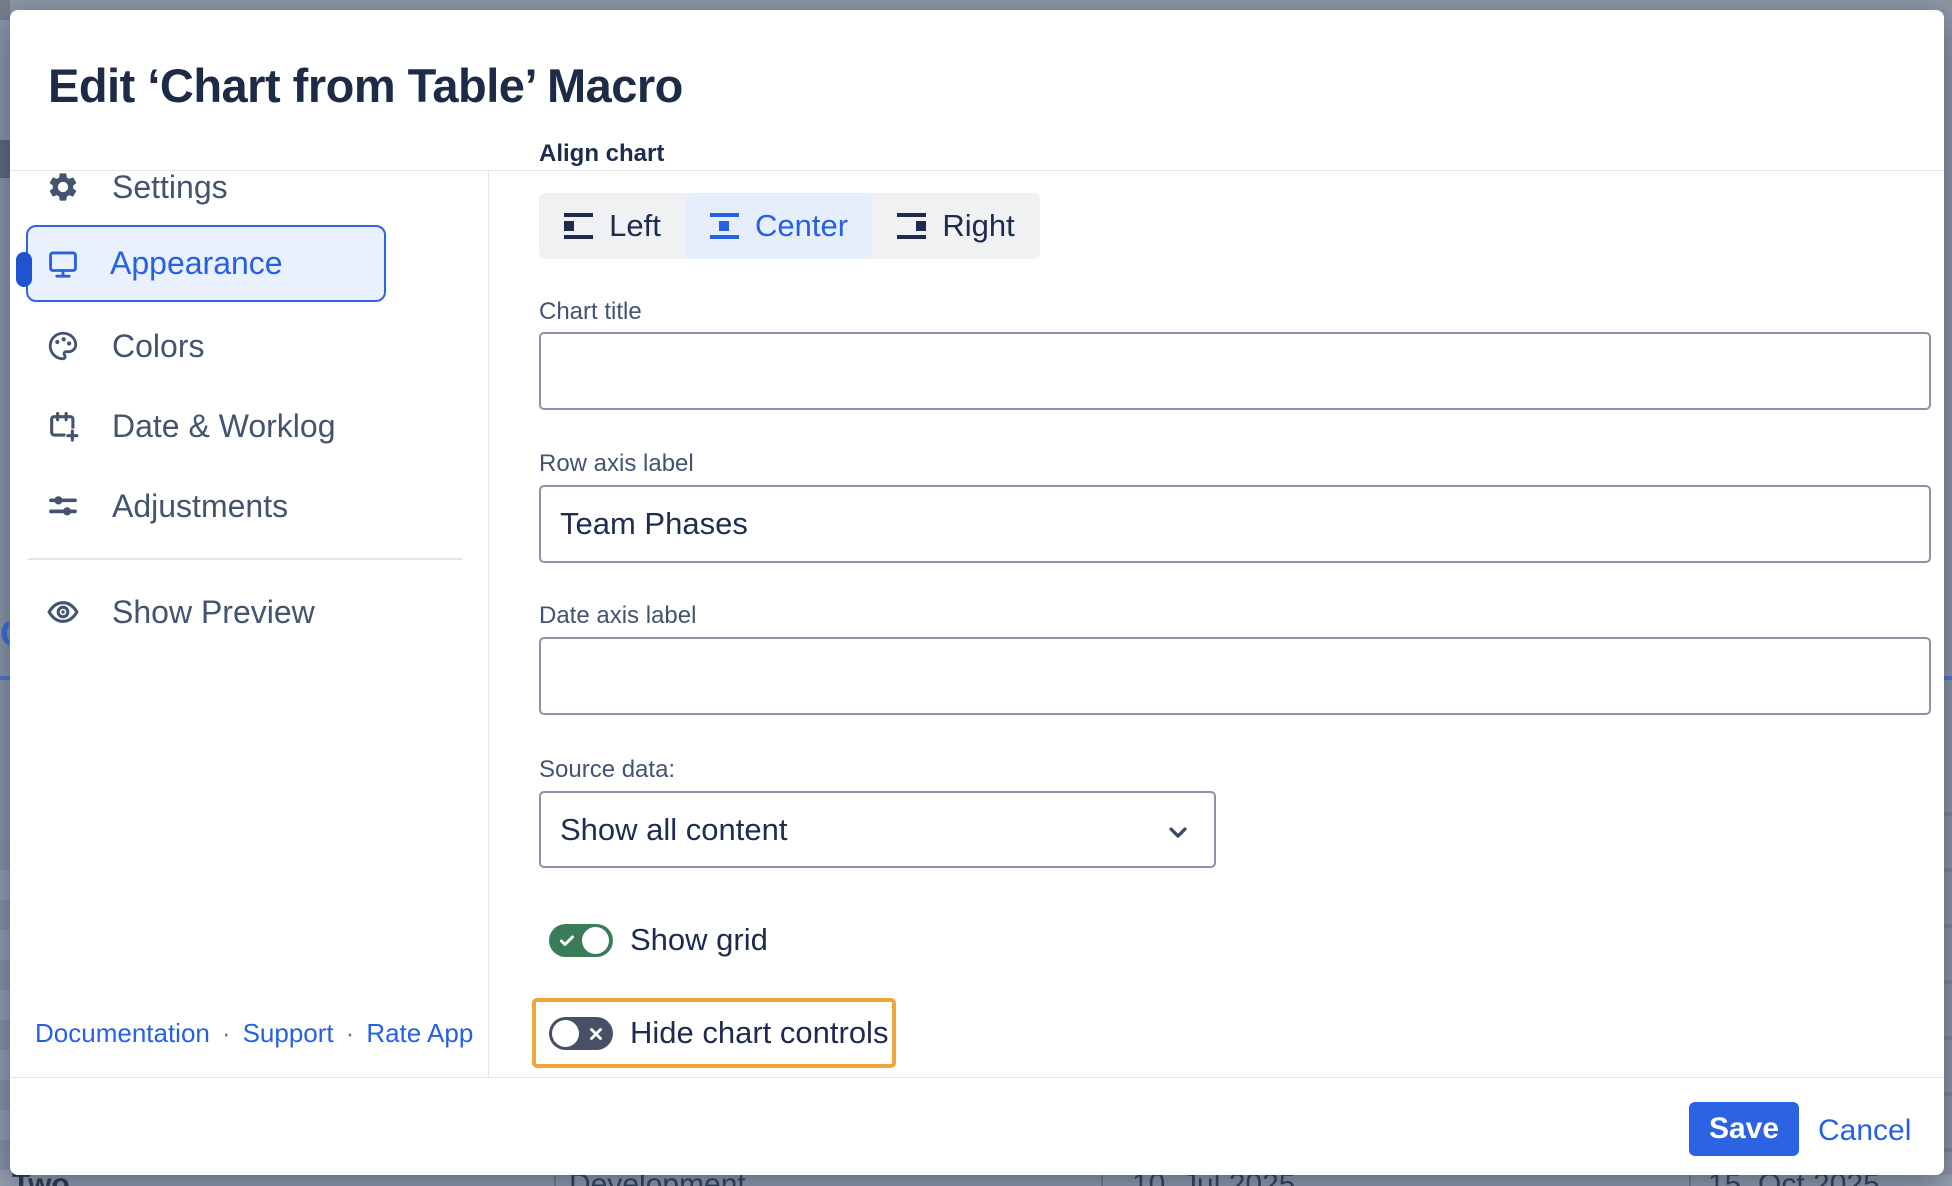  I want to click on sidebar-section-divider, so click(245, 559).